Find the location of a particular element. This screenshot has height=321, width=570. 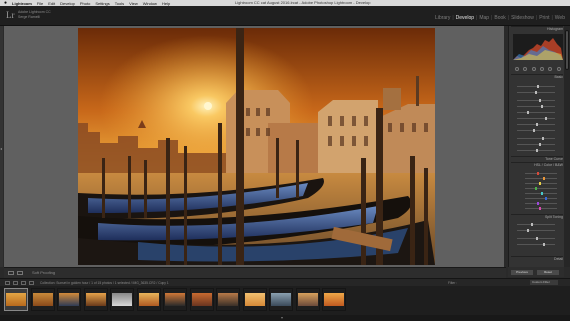

identity-line-2: Serge Ramelli is located at coordinates (29, 17).